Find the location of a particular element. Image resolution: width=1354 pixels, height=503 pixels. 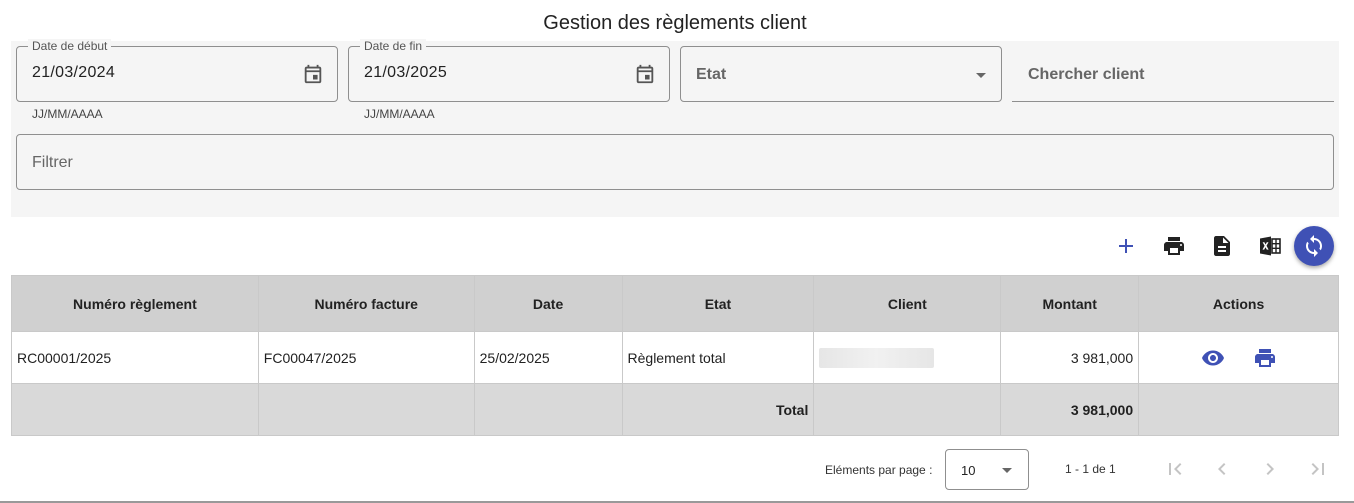

excel-icon is located at coordinates (1270, 246).